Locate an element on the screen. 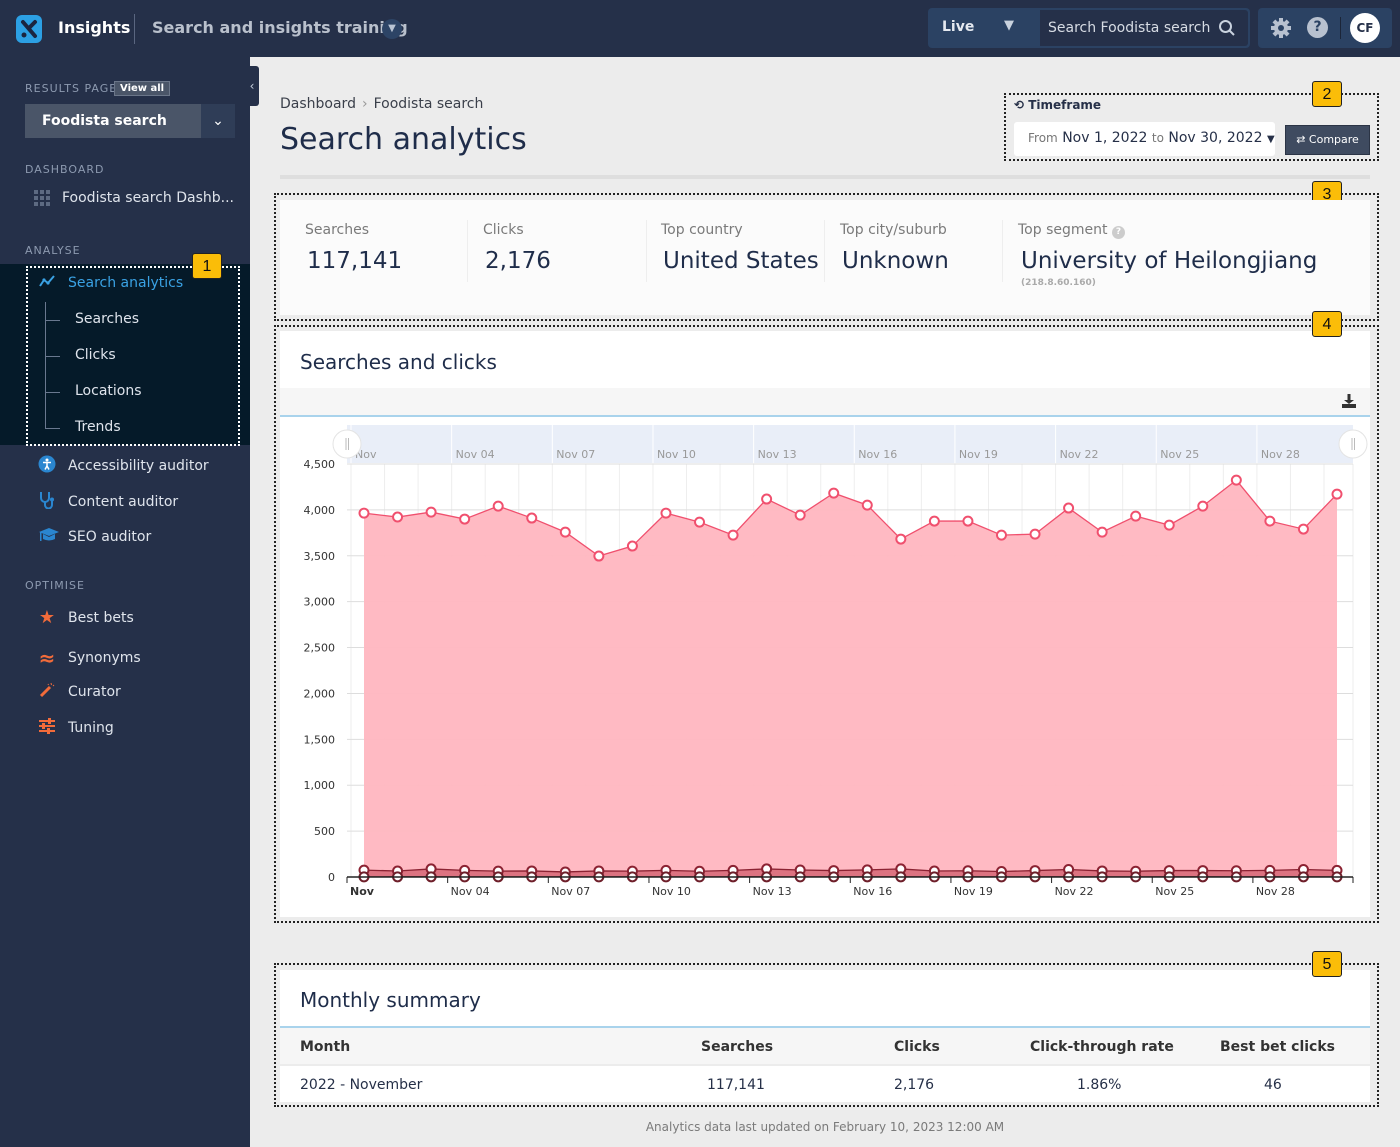 This screenshot has width=1400, height=1147. chevron-down-icon: ▼ is located at coordinates (1009, 25).